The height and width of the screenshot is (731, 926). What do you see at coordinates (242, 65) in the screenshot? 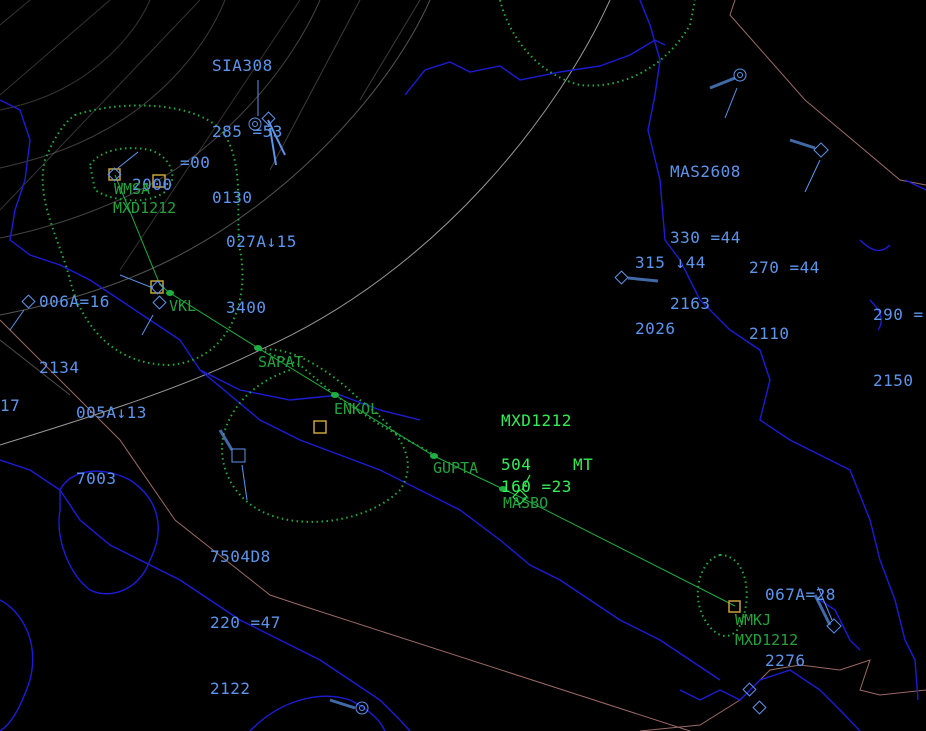
I see `track-callsign: SIA308` at bounding box center [242, 65].